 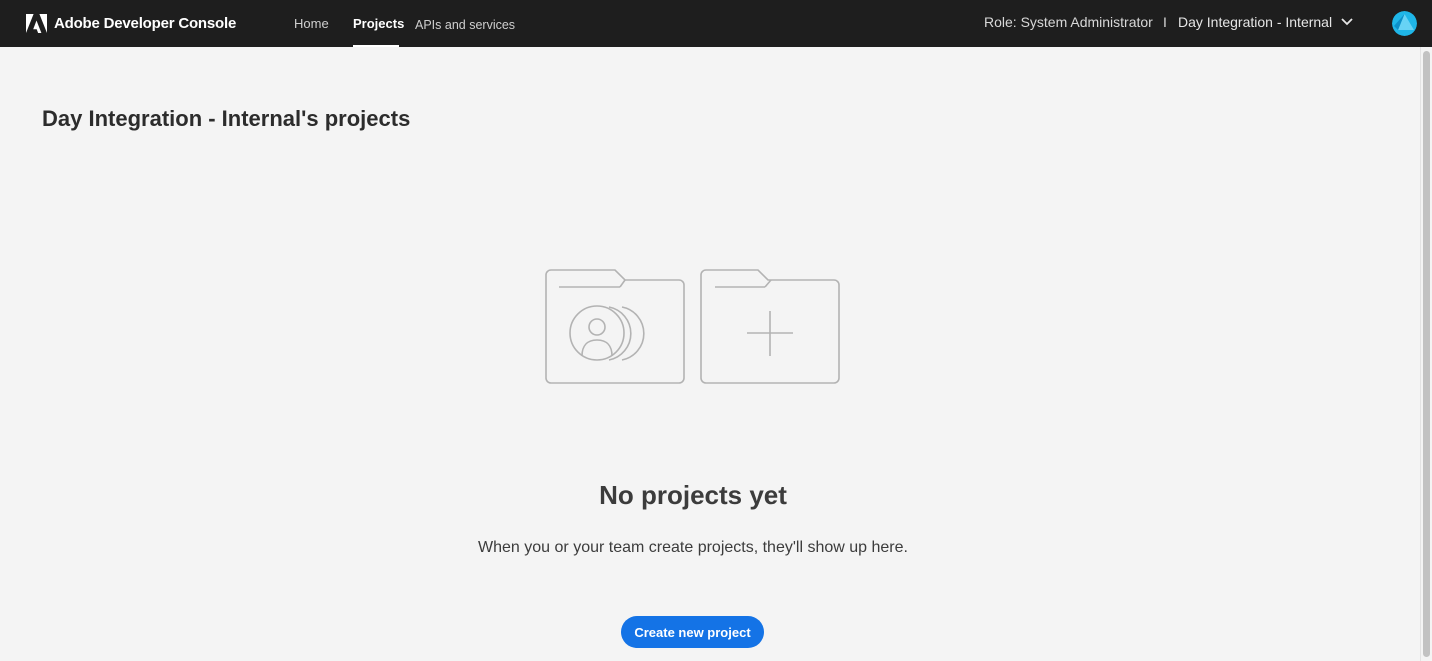 I want to click on folder-people-icon, so click(x=615, y=326).